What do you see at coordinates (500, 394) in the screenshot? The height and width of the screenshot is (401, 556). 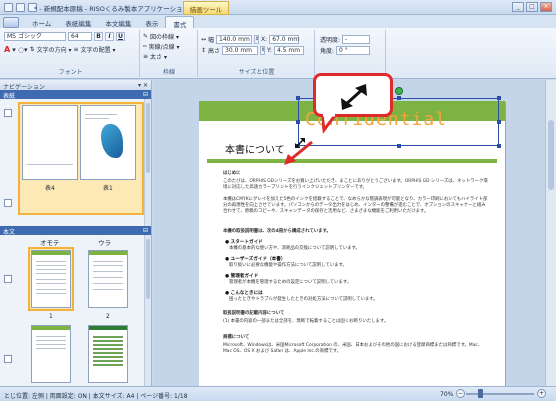 I see `zoom-slider` at bounding box center [500, 394].